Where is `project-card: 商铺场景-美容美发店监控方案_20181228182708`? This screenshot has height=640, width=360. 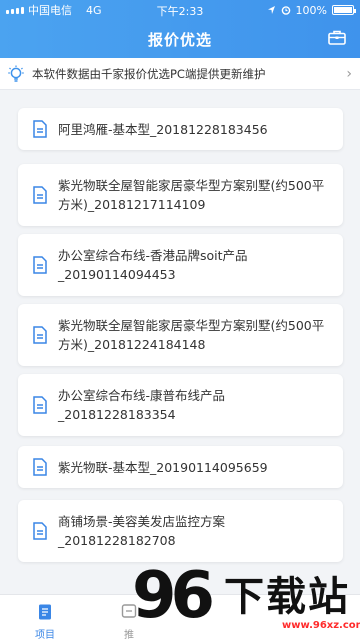 project-card: 商铺场景-美容美发店监控方案_20181228182708 is located at coordinates (180, 531).